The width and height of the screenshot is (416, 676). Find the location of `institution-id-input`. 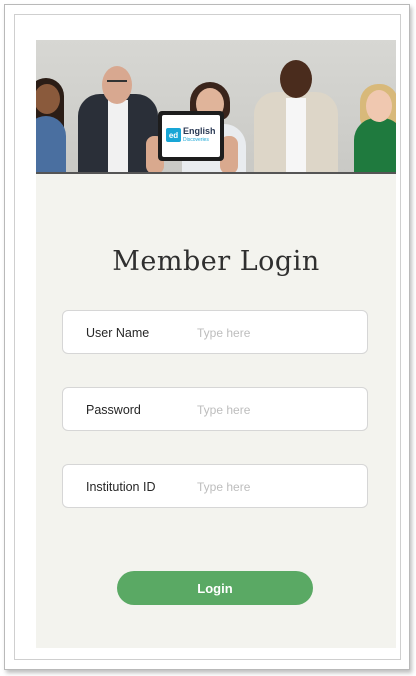

institution-id-input is located at coordinates (277, 487).